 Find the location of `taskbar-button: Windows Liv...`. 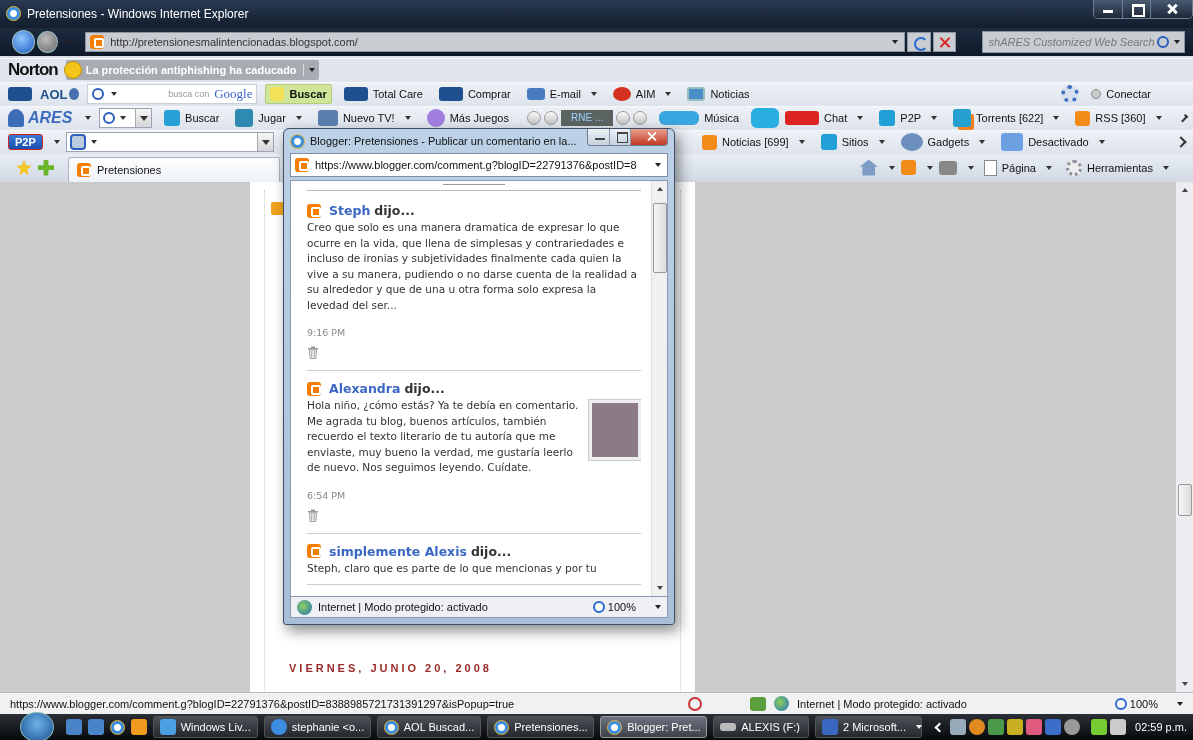

taskbar-button: Windows Liv... is located at coordinates (205, 727).